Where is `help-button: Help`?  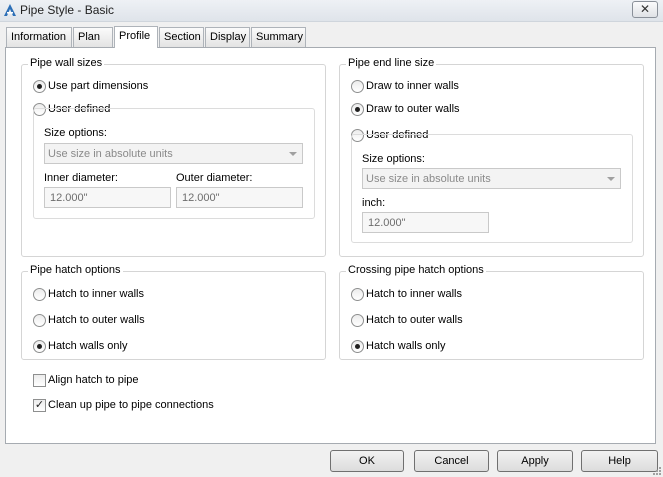 help-button: Help is located at coordinates (619, 461).